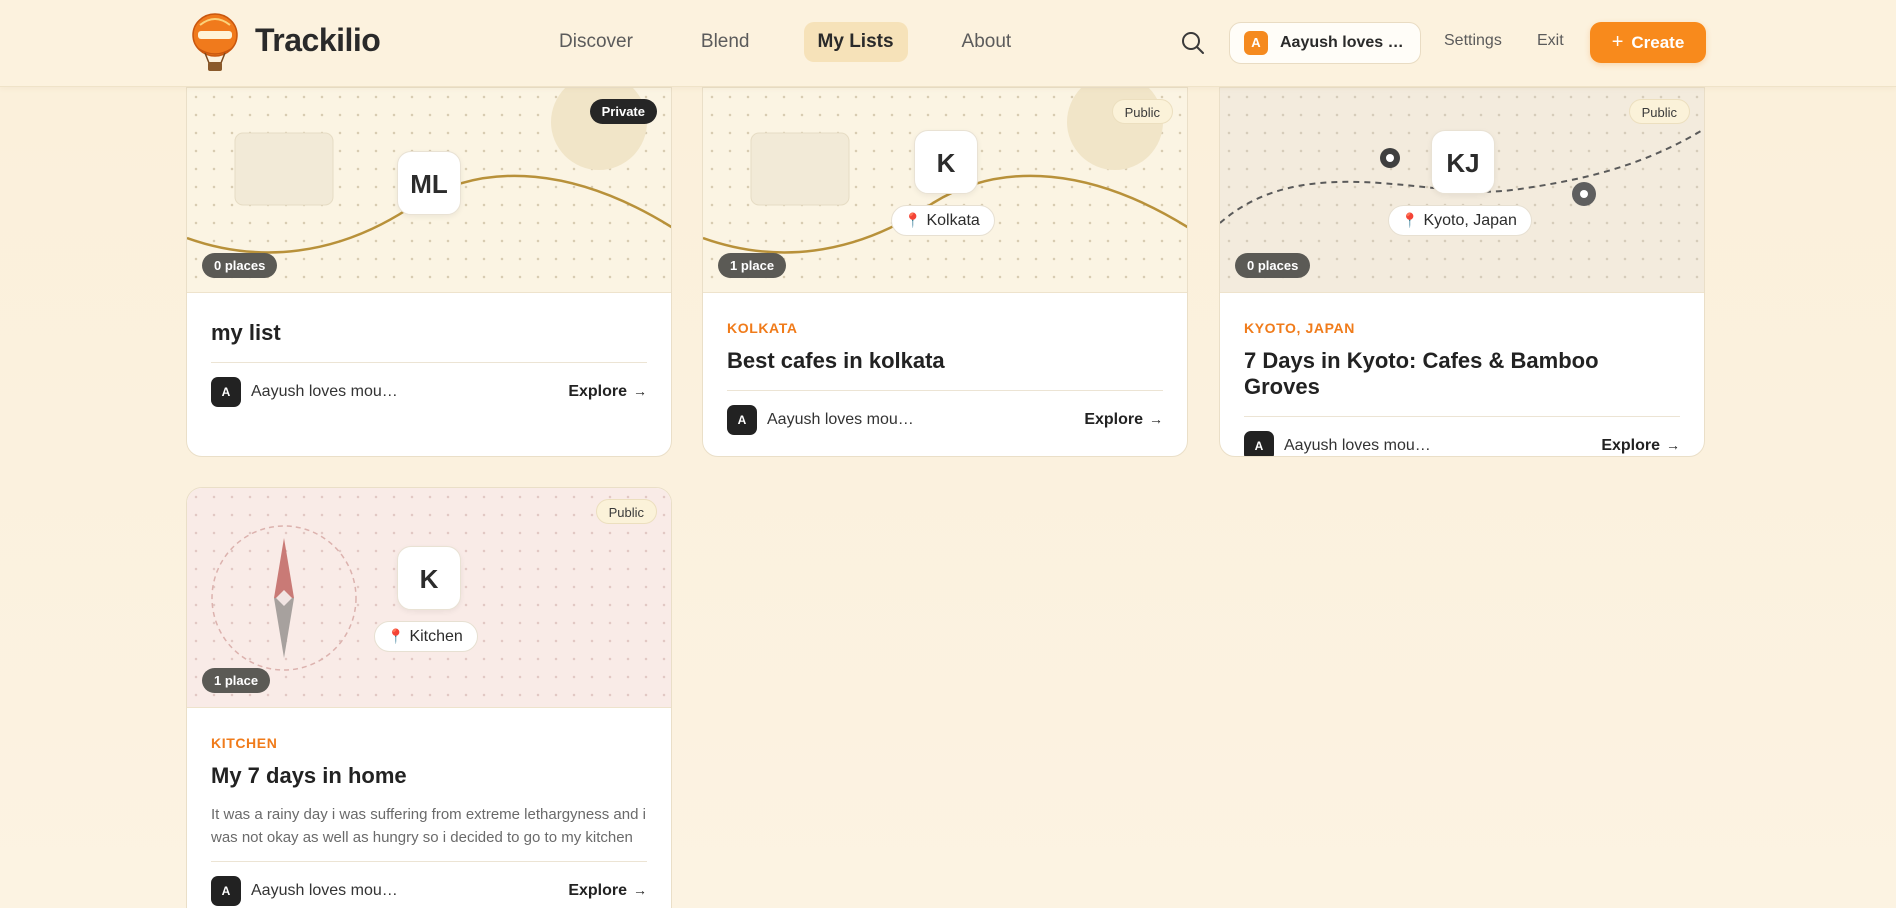 The image size is (1896, 908). I want to click on card-cover: Public K 📍 Kolkata 1 place, so click(945, 190).